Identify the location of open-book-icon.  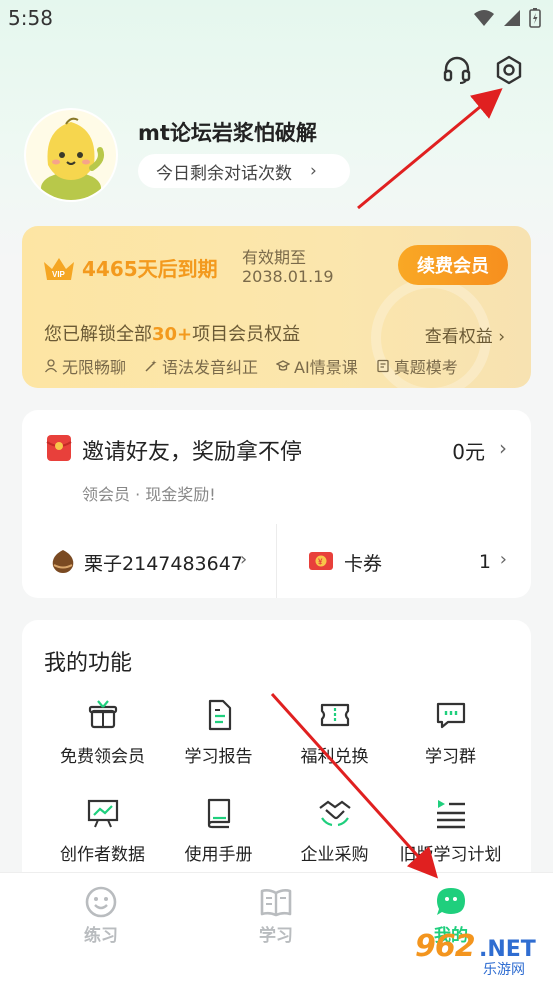
(276, 903).